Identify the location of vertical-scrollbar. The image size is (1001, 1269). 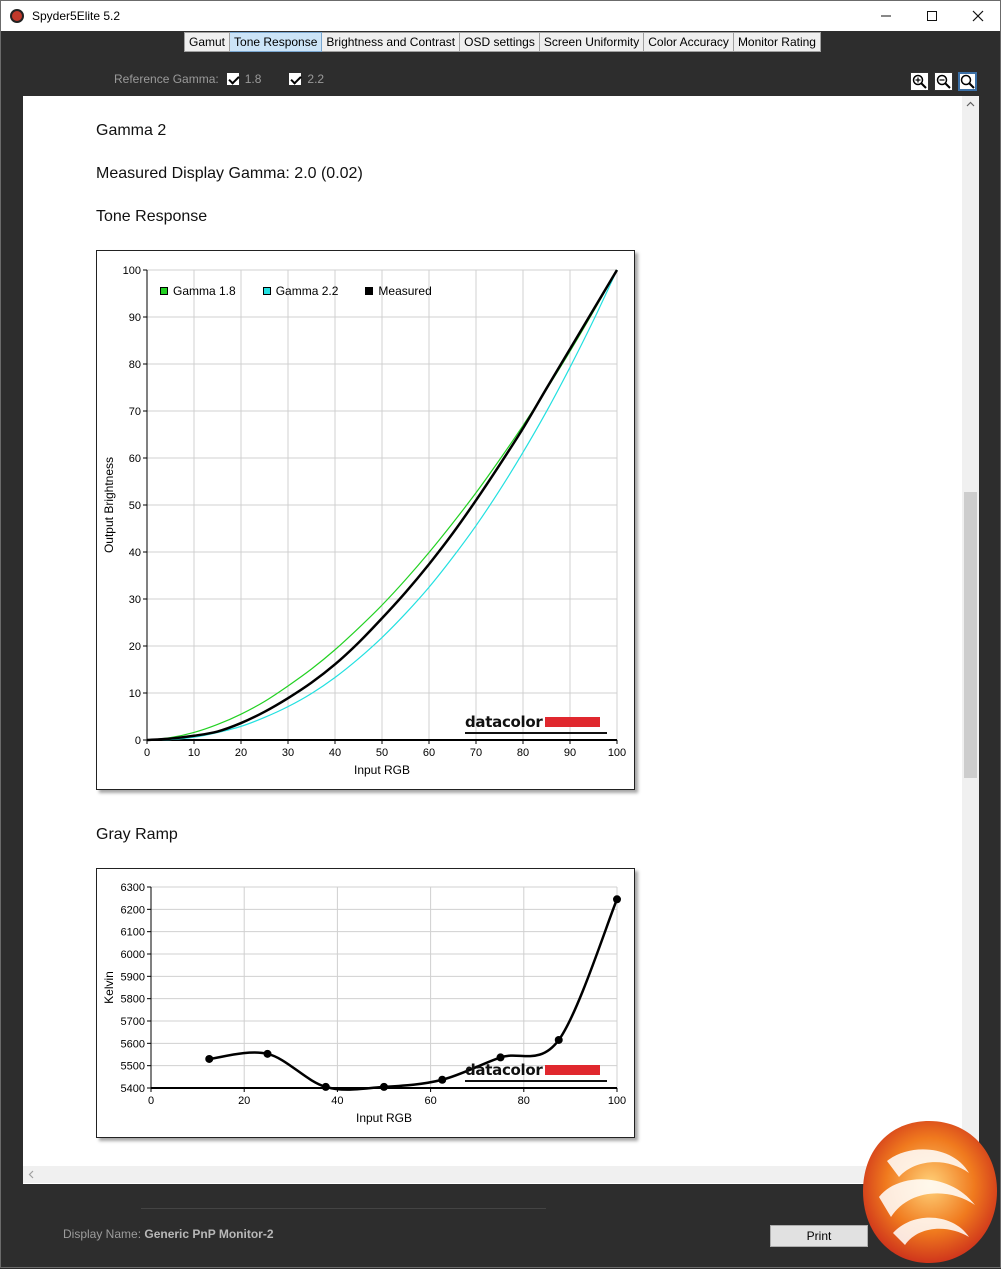
(970, 640).